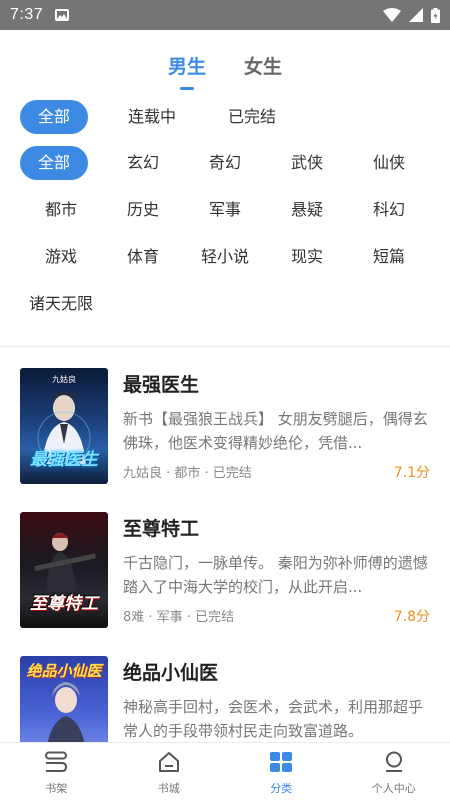 This screenshot has height=800, width=450. Describe the element at coordinates (143, 163) in the screenshot. I see `category-chip: 玄幻` at that location.